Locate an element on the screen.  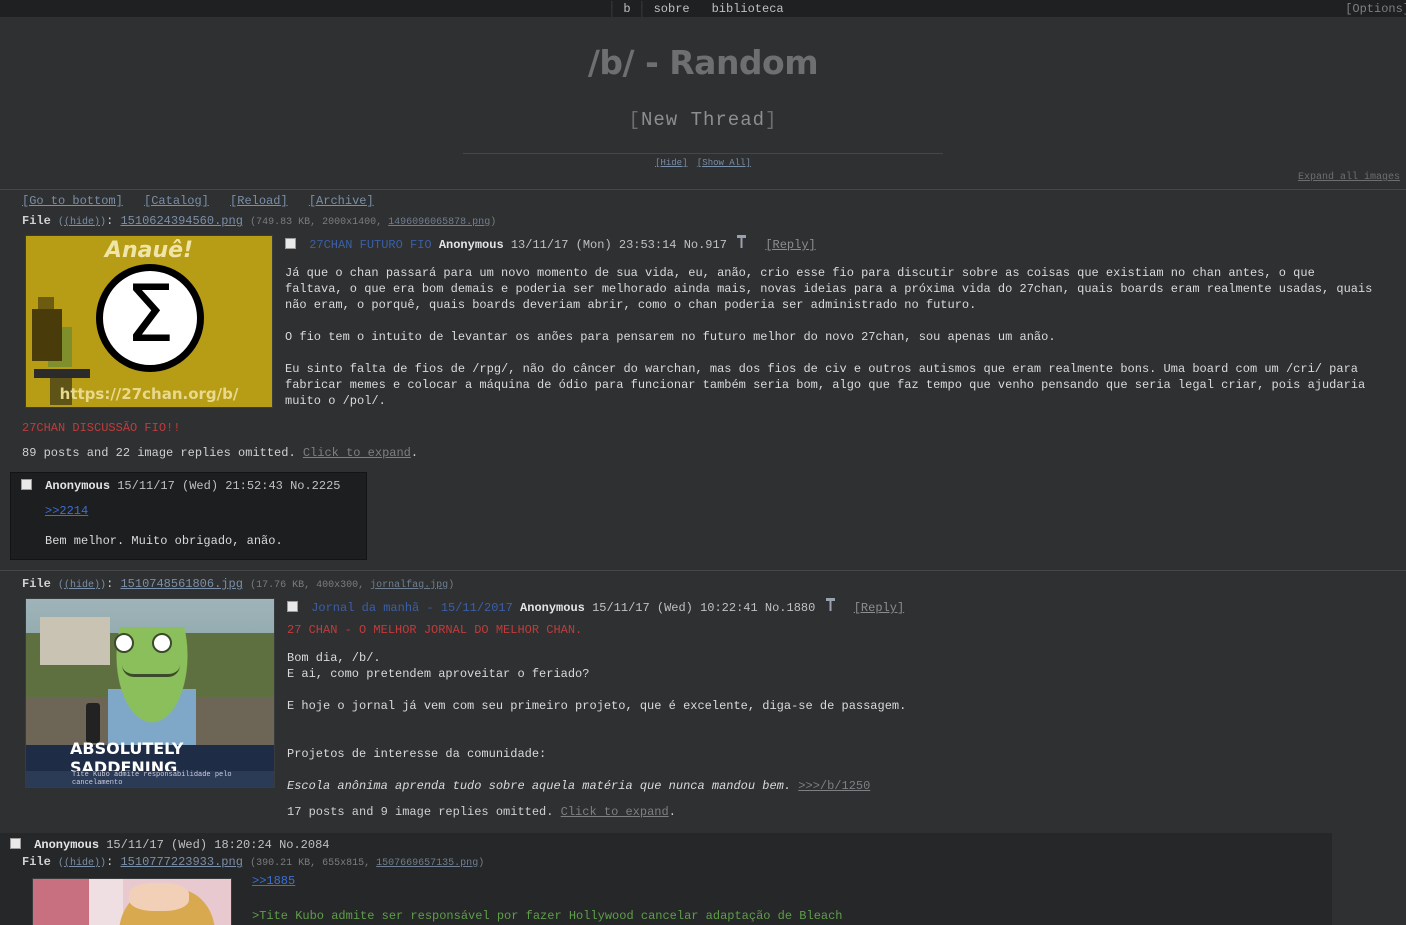
link-go-to-bottom: [Go to bottom] is located at coordinates (72, 201).